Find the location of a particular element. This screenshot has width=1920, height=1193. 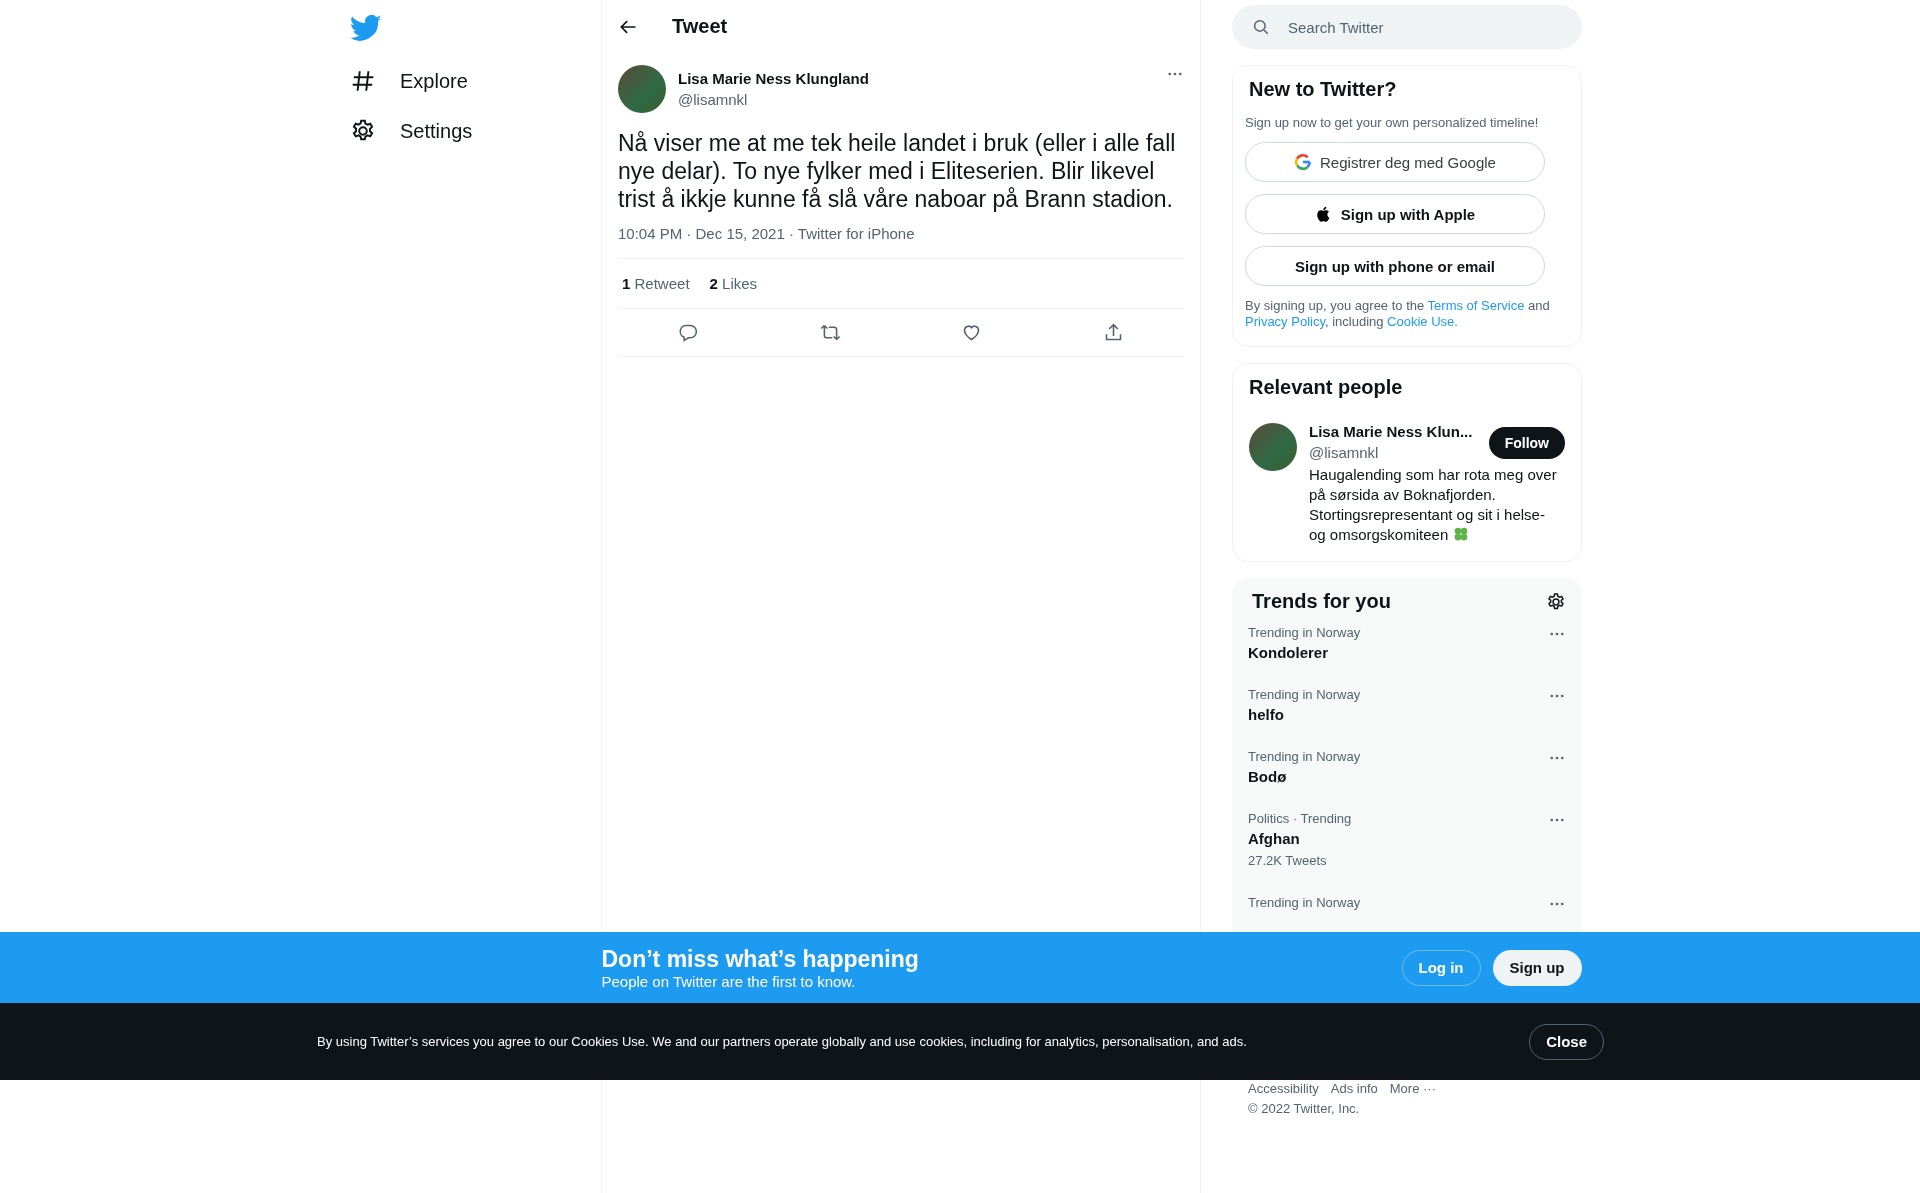

person-handle: @lisamnkl is located at coordinates (1399, 452).